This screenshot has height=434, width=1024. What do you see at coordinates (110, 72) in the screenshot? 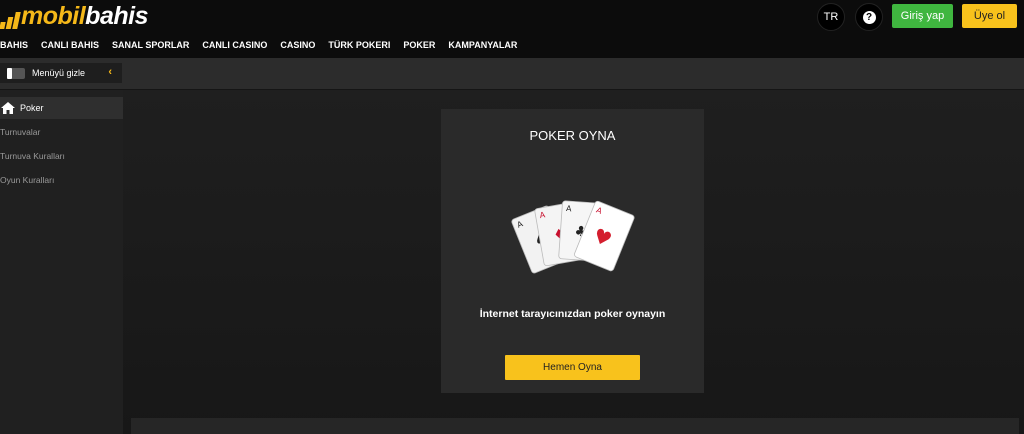
I see `chevron-left-icon: ‹` at bounding box center [110, 72].